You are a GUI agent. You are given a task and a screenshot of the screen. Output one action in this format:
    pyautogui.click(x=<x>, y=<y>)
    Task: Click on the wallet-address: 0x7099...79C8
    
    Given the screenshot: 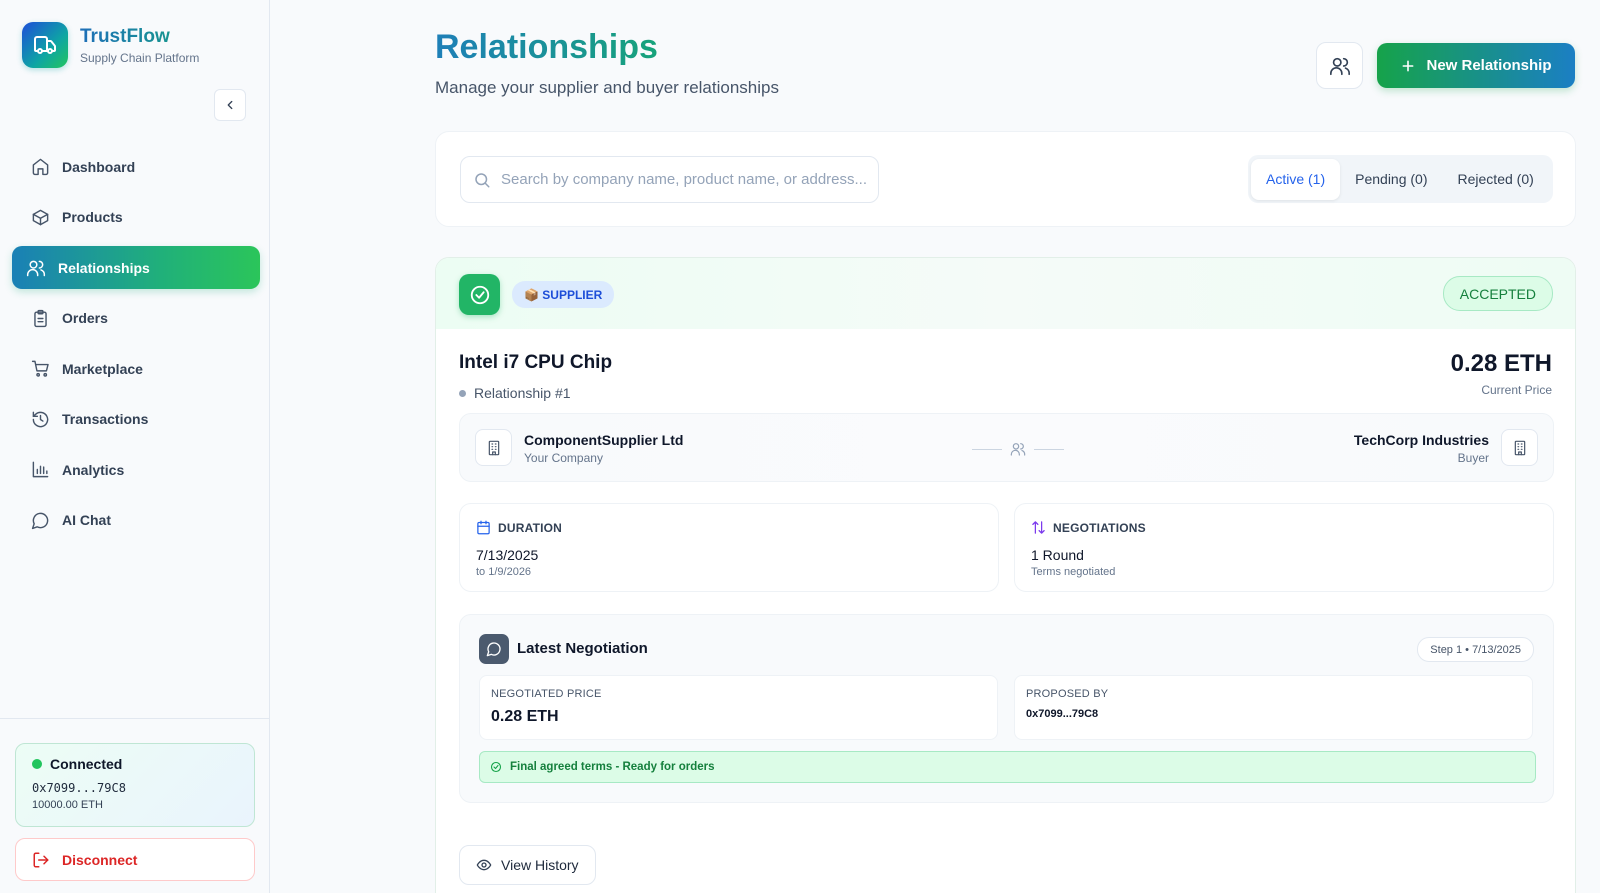 What is the action you would take?
    pyautogui.click(x=79, y=788)
    